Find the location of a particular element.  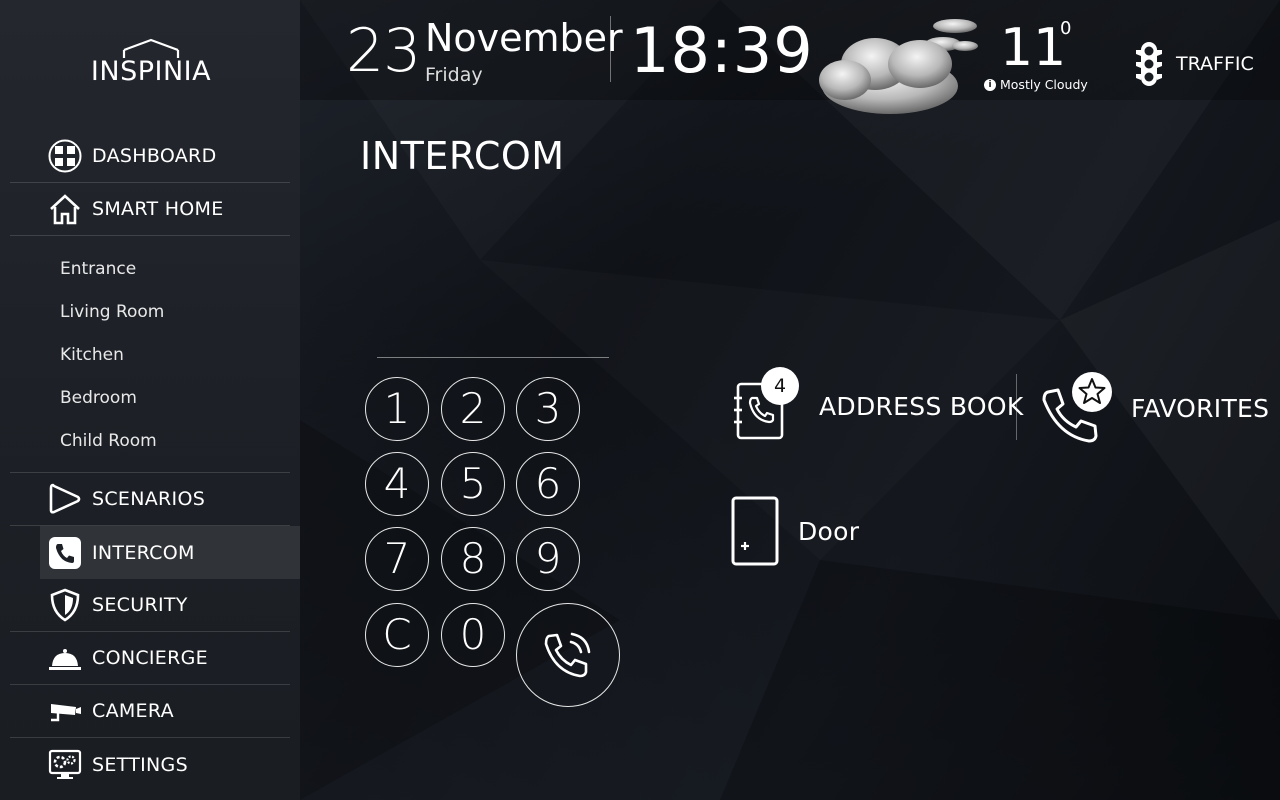

keypad-key-1: 1 is located at coordinates (397, 409).